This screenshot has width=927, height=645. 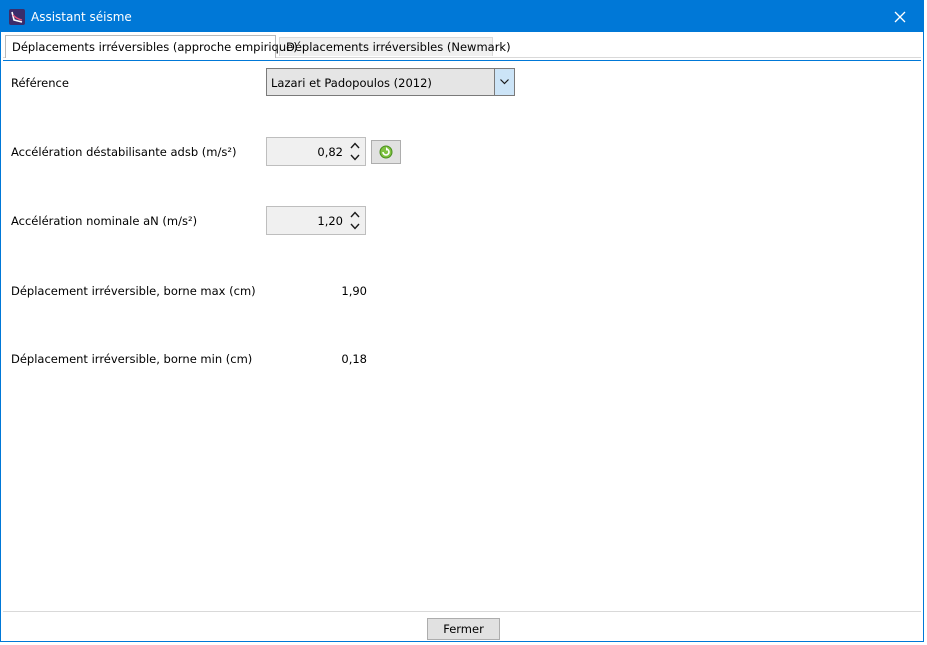 What do you see at coordinates (354, 291) in the screenshot?
I see `dmax-value: 1,90` at bounding box center [354, 291].